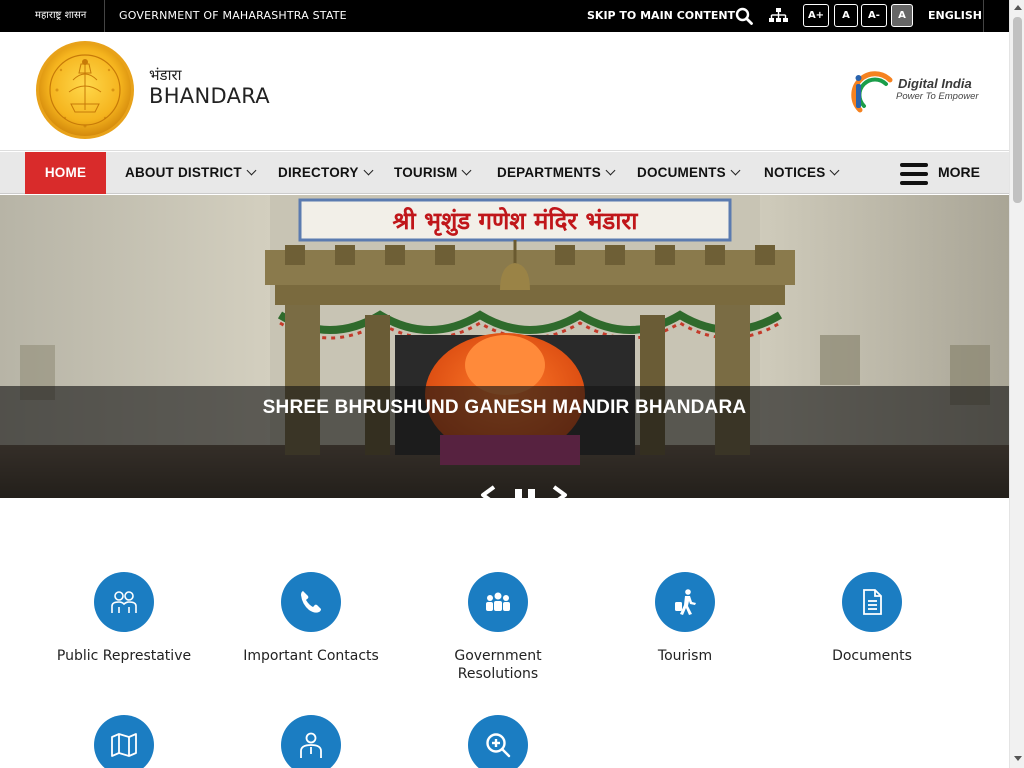 The width and height of the screenshot is (1024, 768). I want to click on nav-directory-label: DIRECTORY, so click(318, 172).